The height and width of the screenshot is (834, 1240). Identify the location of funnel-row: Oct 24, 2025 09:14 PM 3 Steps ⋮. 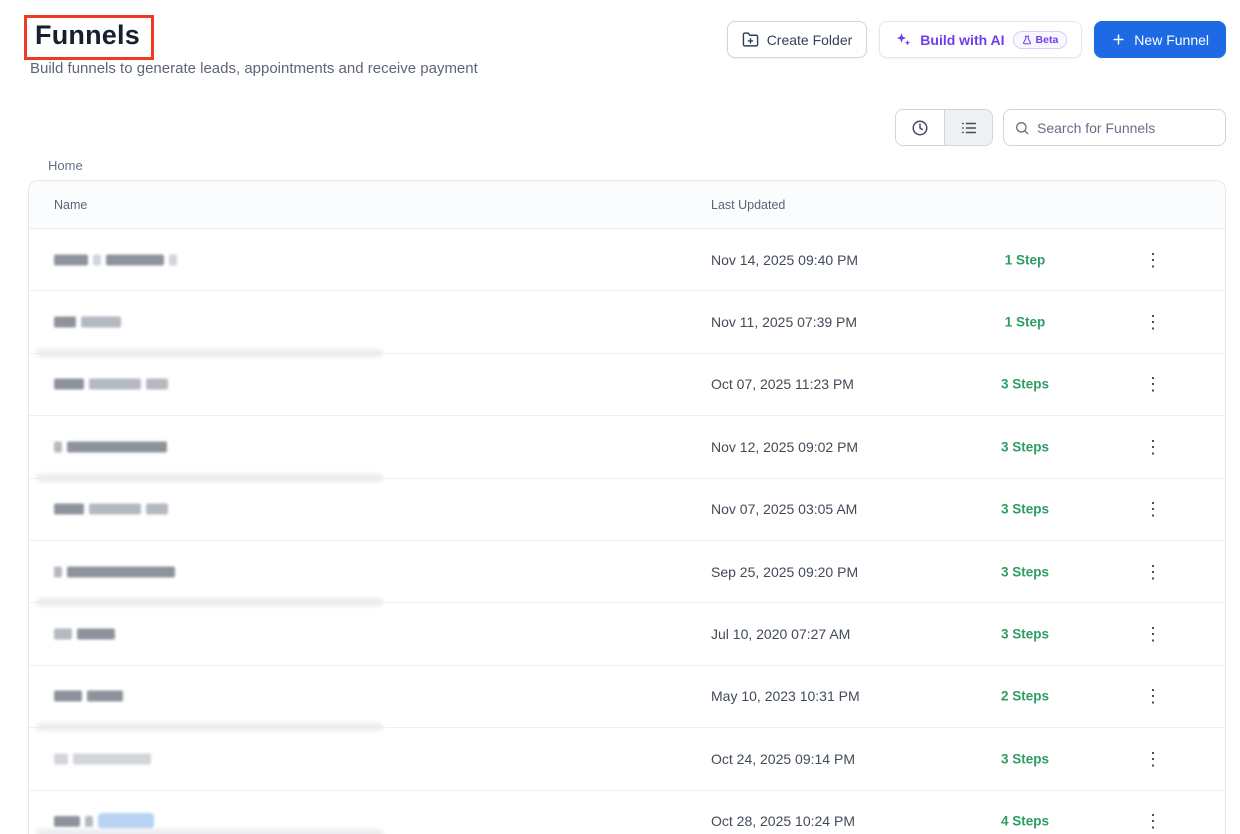
(627, 759).